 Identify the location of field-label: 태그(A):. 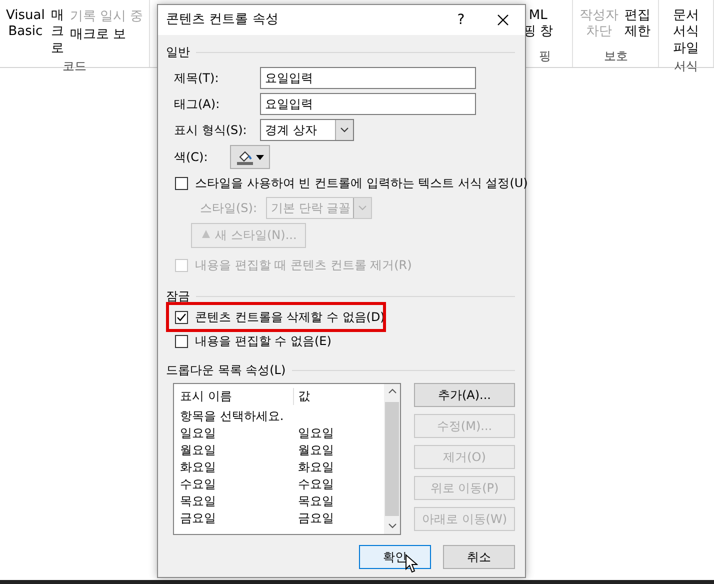
(197, 104).